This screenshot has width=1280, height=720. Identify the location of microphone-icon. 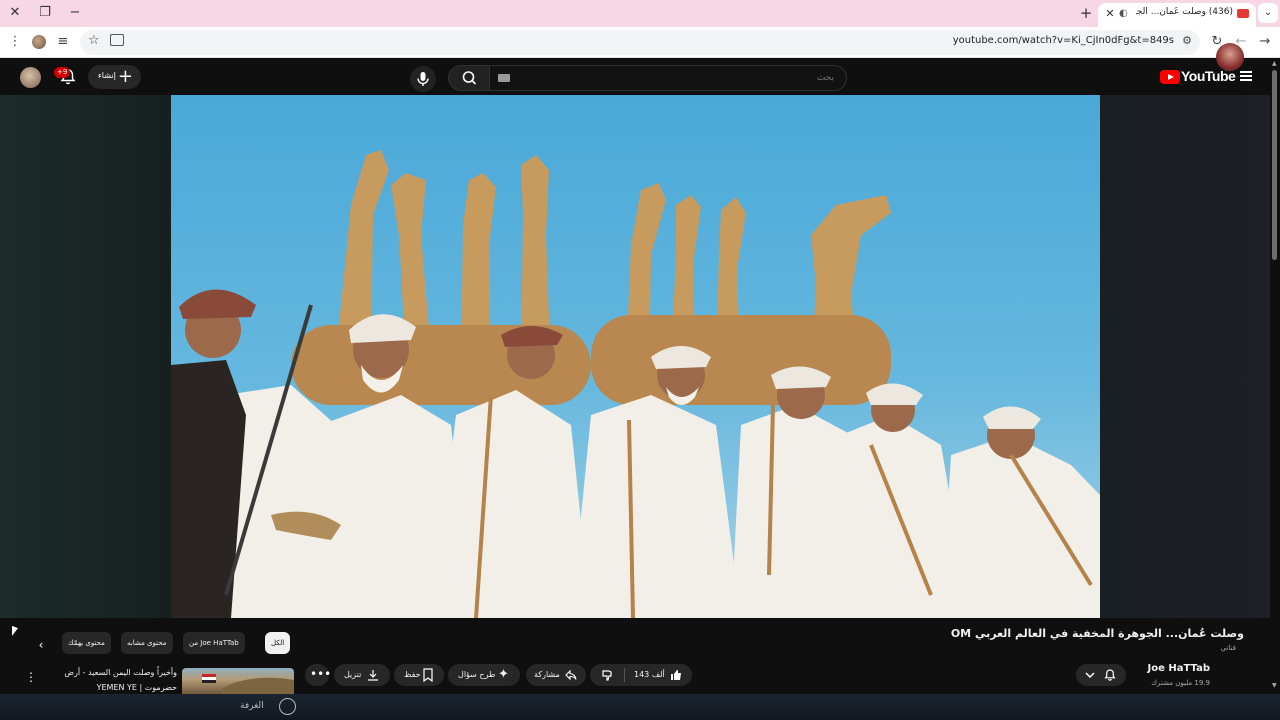
(423, 79).